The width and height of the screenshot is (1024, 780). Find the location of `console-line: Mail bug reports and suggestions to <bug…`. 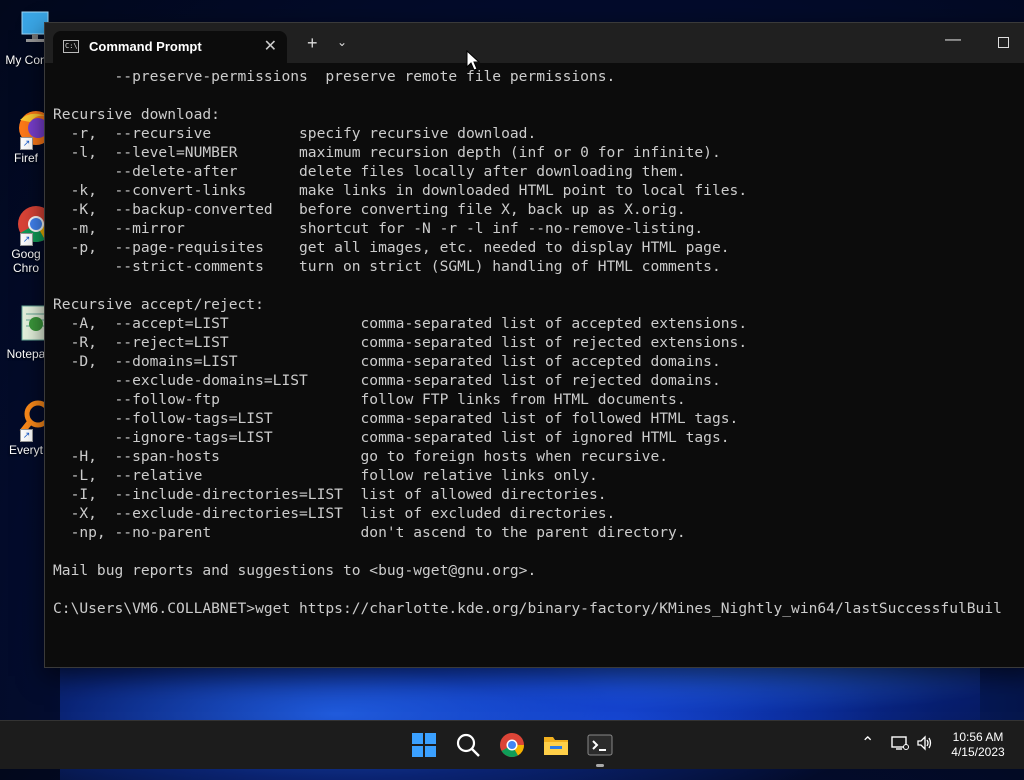

console-line: Mail bug reports and suggestions to <bug… is located at coordinates (295, 570).